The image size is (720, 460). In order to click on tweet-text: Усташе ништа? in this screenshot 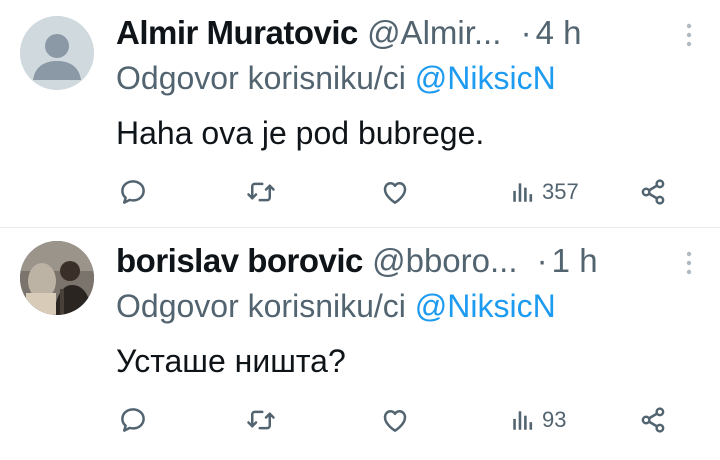, I will do `click(231, 361)`.